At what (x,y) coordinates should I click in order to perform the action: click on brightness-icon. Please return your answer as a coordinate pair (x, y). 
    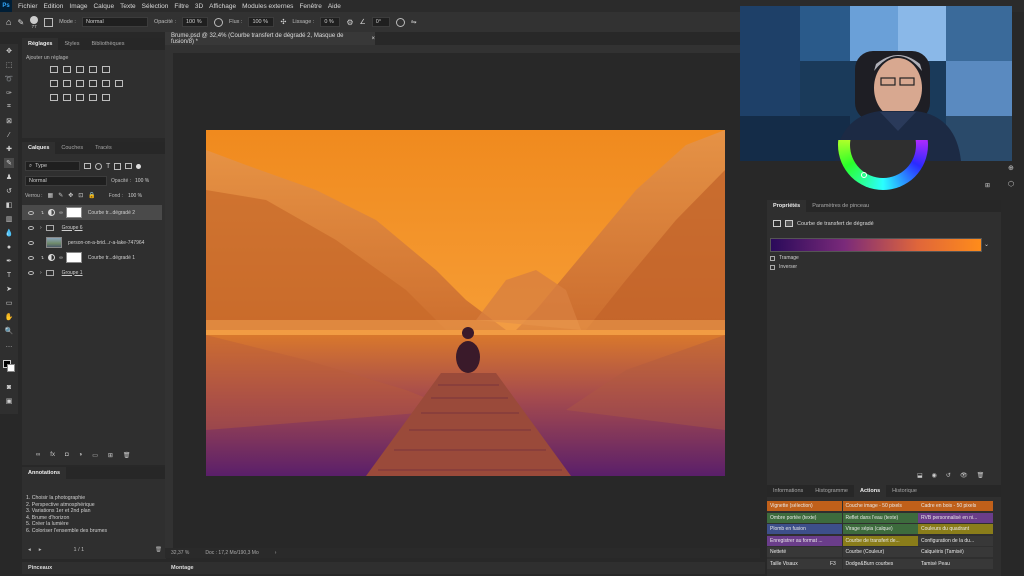
    Looking at the image, I should click on (54, 69).